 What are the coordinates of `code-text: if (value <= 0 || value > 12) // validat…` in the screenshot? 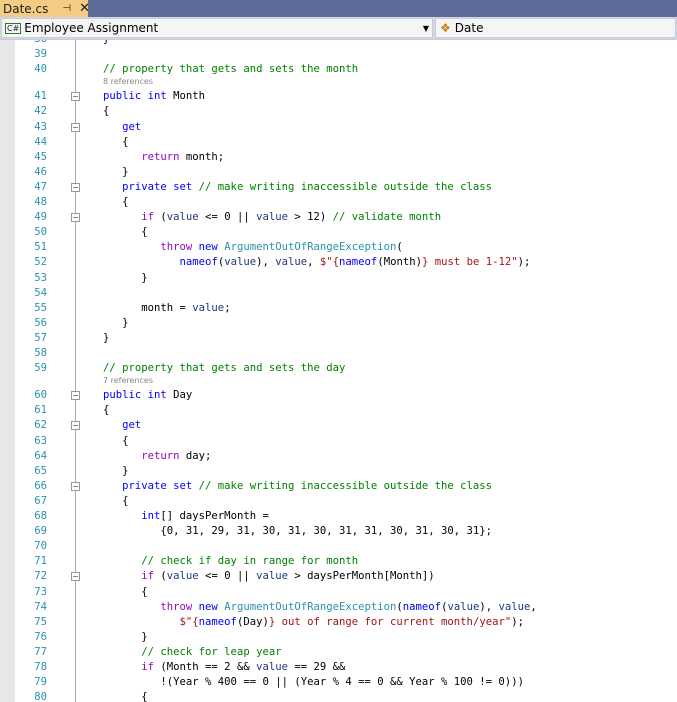 It's located at (272, 217).